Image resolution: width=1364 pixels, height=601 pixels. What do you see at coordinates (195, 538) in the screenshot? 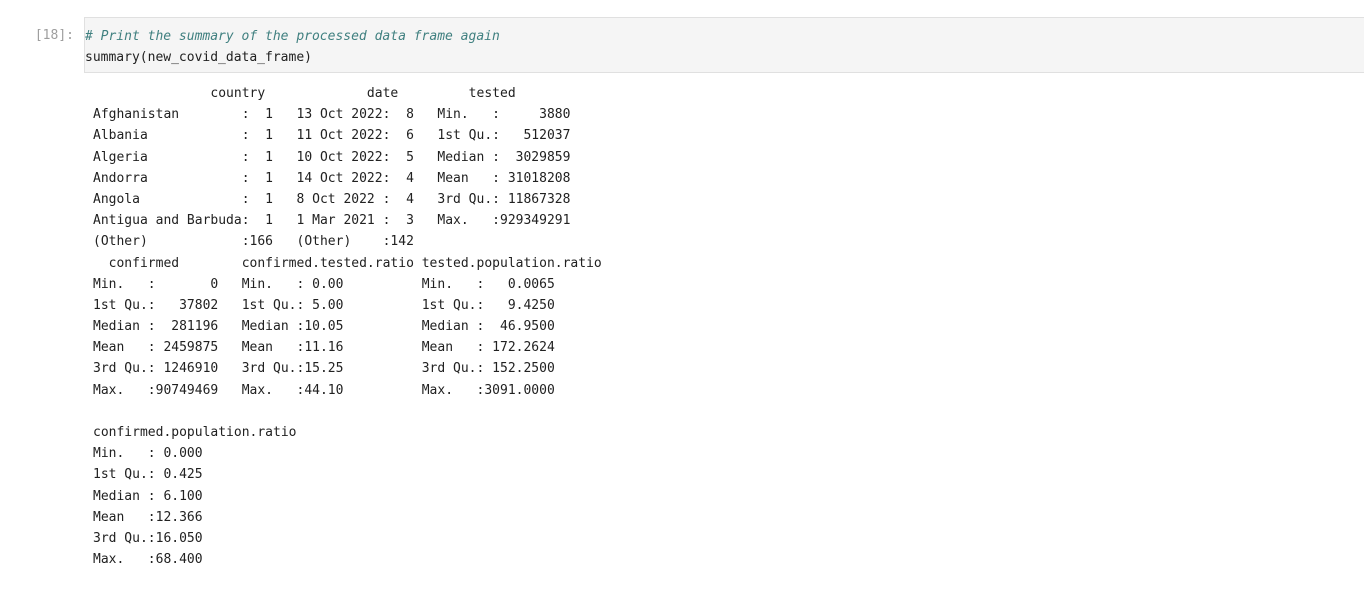
I see `output-line: 3rd Qu.:16.050` at bounding box center [195, 538].